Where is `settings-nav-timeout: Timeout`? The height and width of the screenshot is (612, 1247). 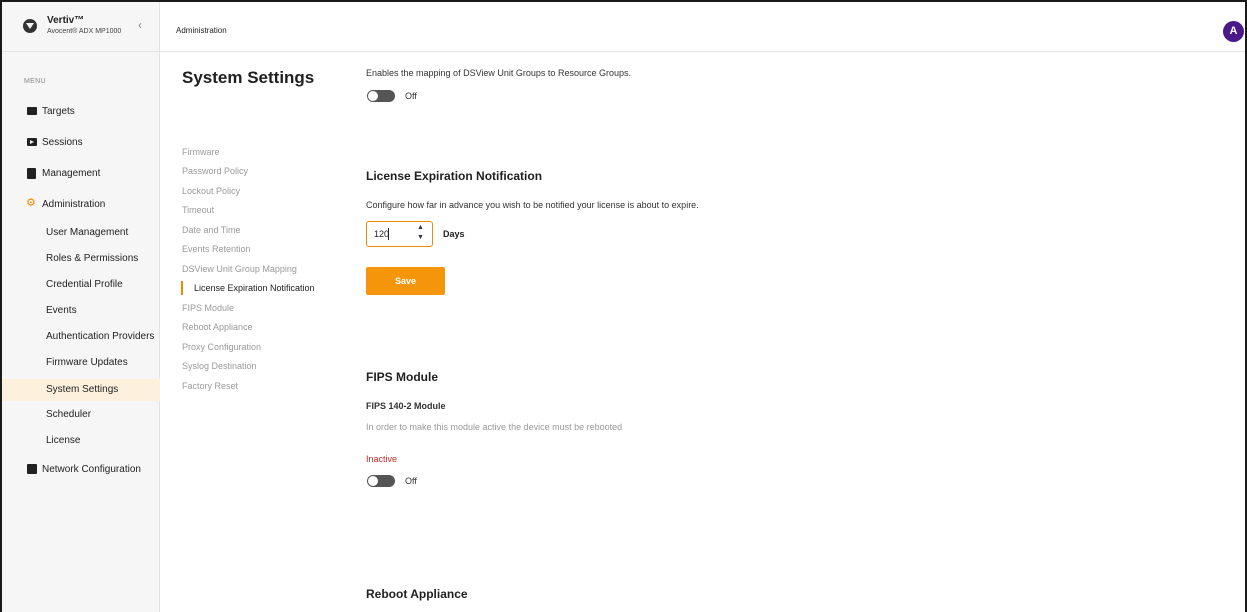
settings-nav-timeout: Timeout is located at coordinates (198, 210).